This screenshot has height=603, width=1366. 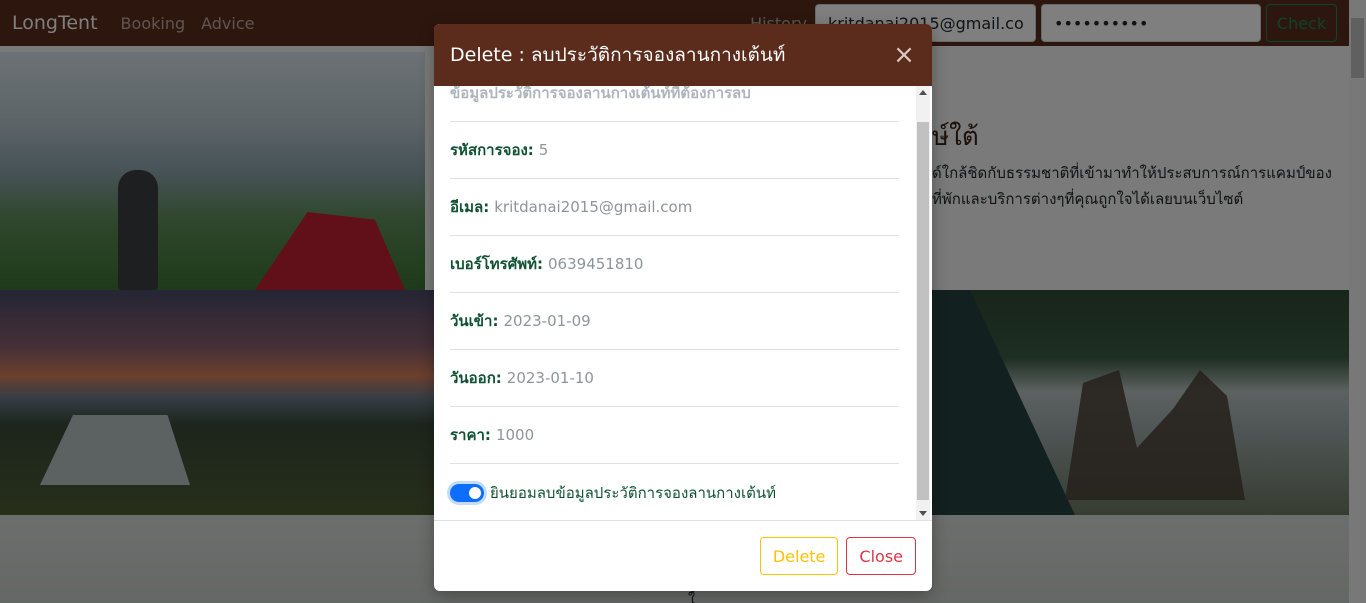 I want to click on modal-header: Delete : ลบประวัติการจองลานกางเต้นท์ ×, so click(x=683, y=55).